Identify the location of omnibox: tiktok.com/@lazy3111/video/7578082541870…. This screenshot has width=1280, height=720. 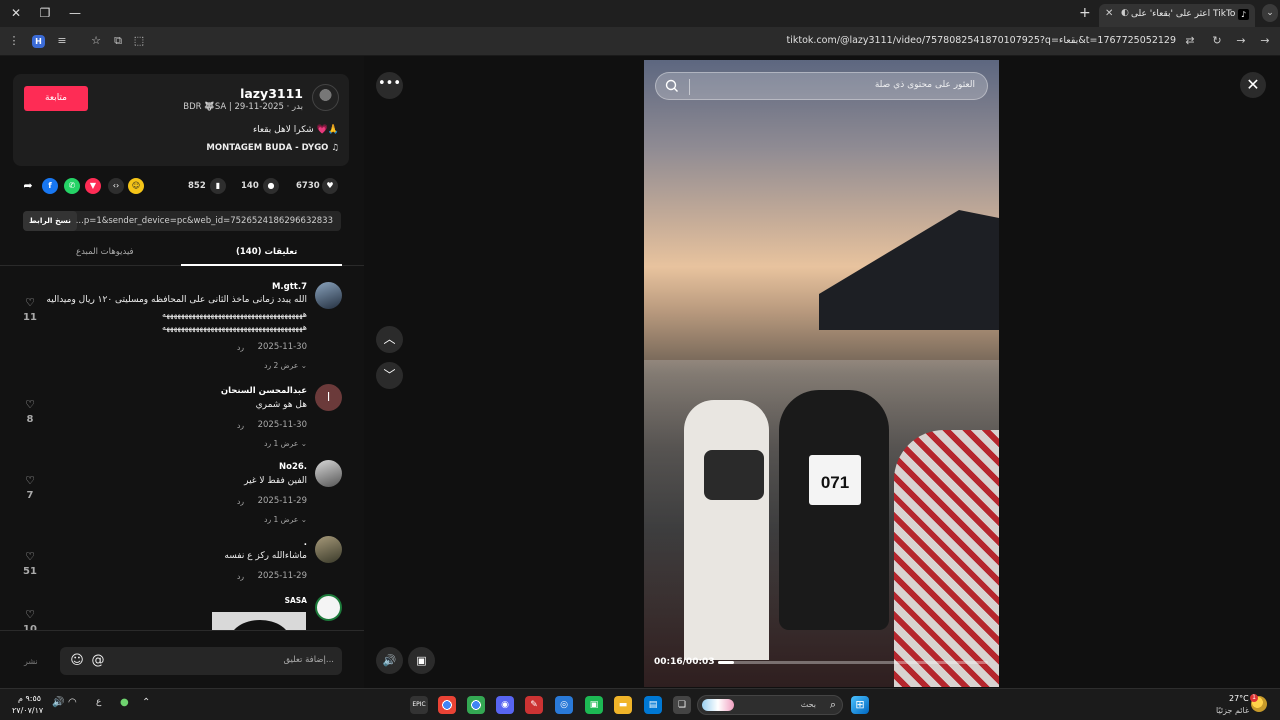
(677, 41).